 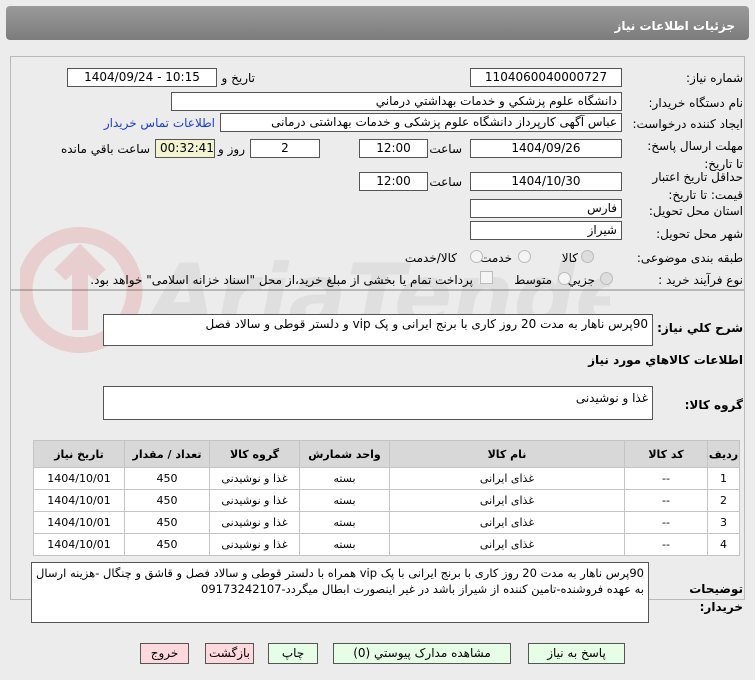 What do you see at coordinates (714, 78) in the screenshot?
I see `need-number-label: شماره نیاز:` at bounding box center [714, 78].